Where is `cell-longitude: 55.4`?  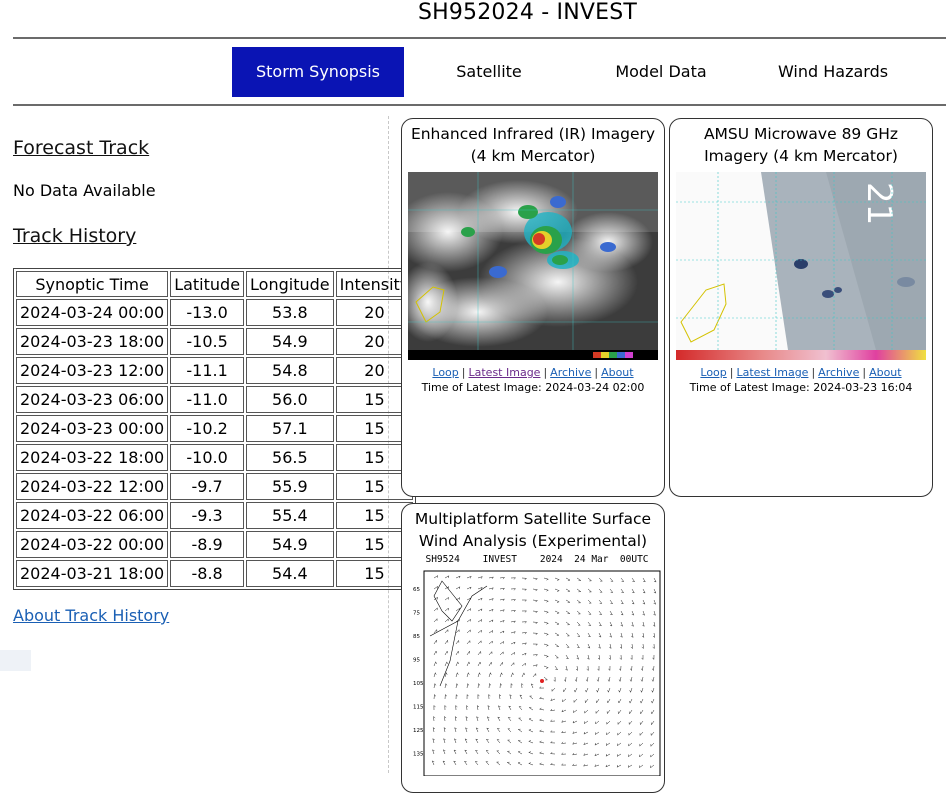 cell-longitude: 55.4 is located at coordinates (290, 515).